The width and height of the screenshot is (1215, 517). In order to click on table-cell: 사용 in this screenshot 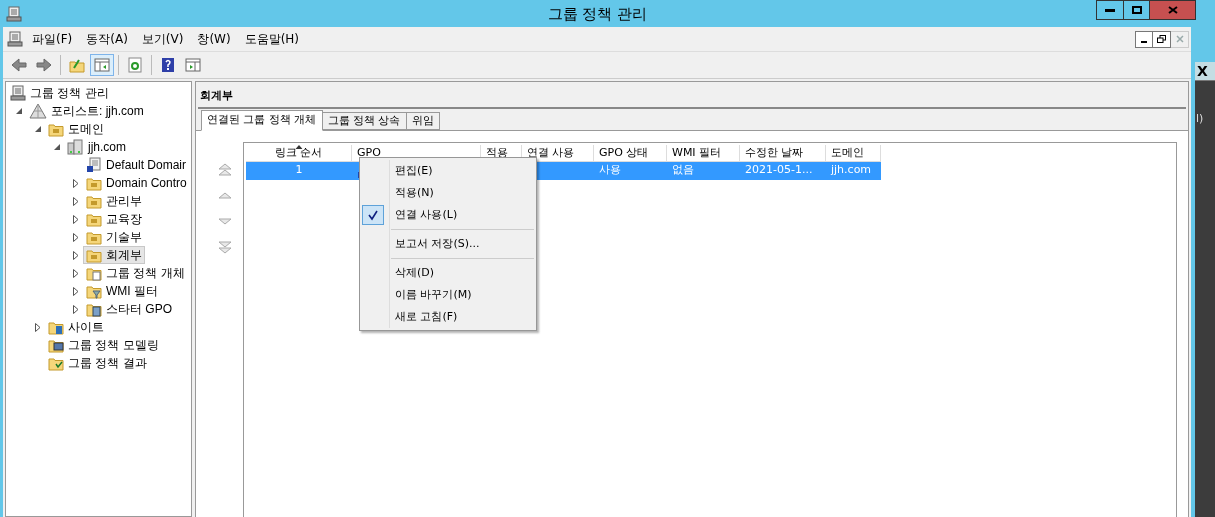, I will do `click(610, 170)`.